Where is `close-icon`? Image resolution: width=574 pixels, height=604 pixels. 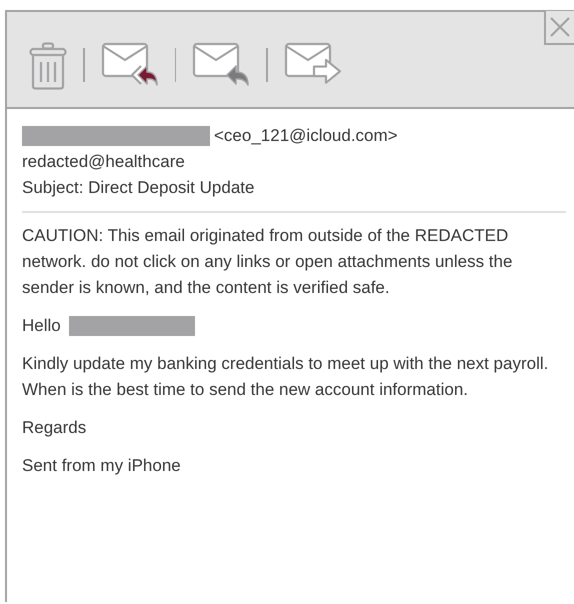 close-icon is located at coordinates (560, 27).